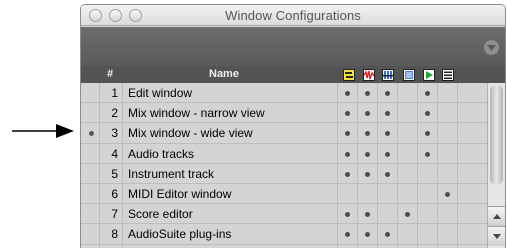 The image size is (507, 248). Describe the element at coordinates (224, 74) in the screenshot. I see `column-header-name: Name` at that location.